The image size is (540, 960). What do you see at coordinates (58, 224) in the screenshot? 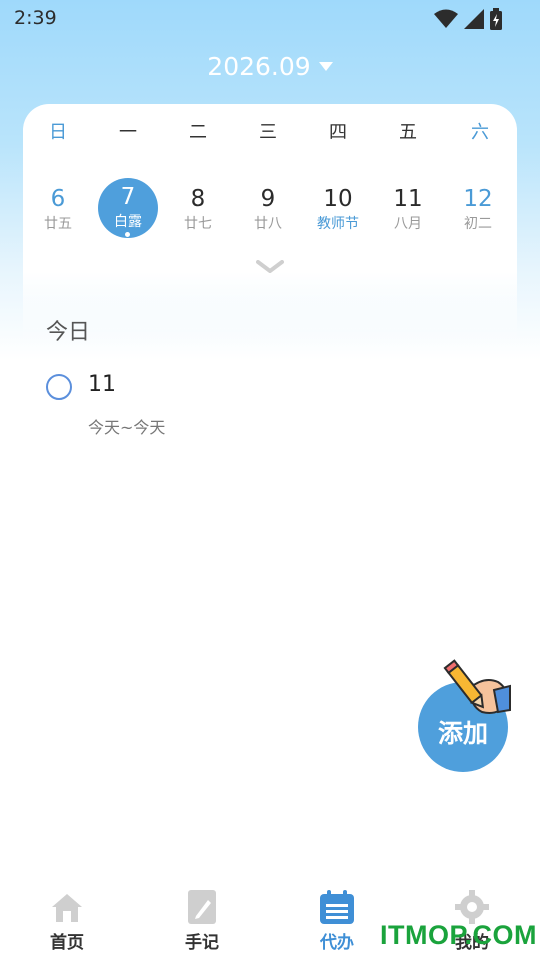
I see `lunar-label: 廿五` at bounding box center [58, 224].